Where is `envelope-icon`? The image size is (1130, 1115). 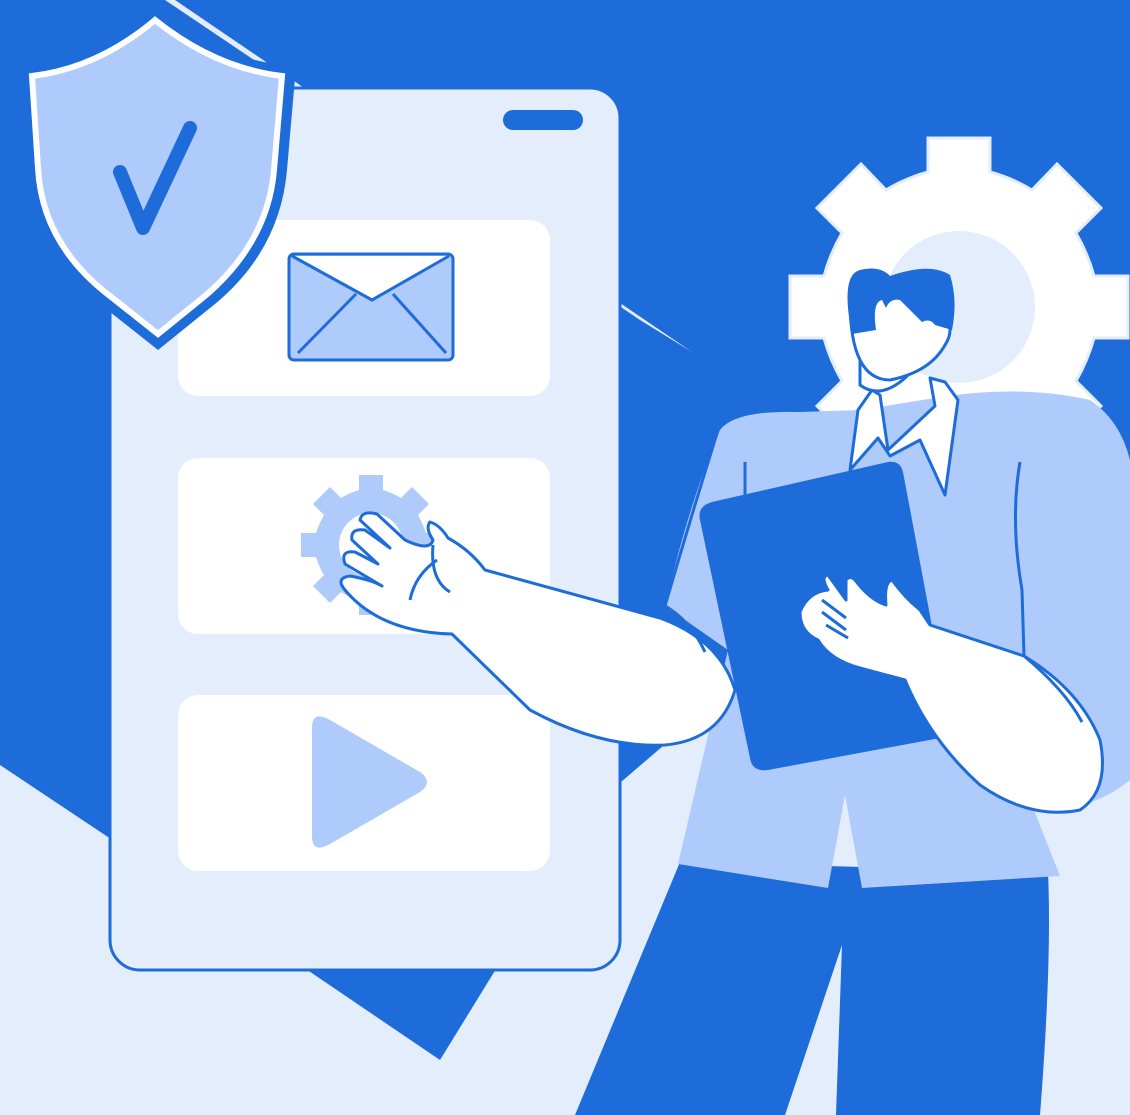
envelope-icon is located at coordinates (371, 307).